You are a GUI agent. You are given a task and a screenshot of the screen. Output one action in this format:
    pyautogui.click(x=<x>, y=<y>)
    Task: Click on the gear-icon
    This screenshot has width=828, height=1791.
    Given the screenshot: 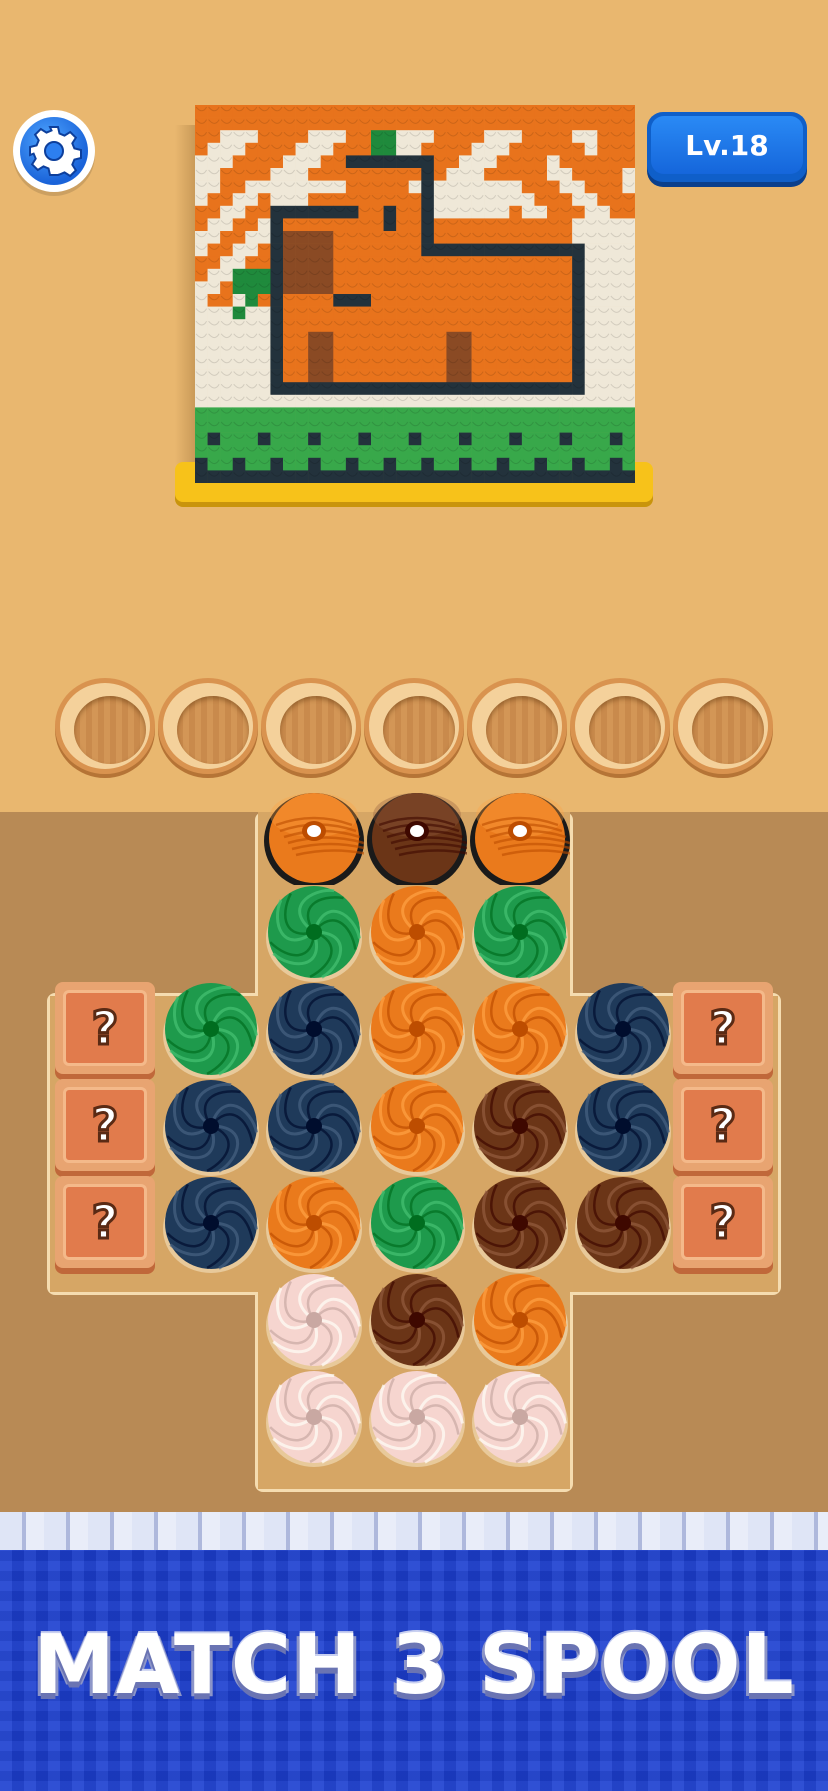 What is the action you would take?
    pyautogui.click(x=54, y=151)
    